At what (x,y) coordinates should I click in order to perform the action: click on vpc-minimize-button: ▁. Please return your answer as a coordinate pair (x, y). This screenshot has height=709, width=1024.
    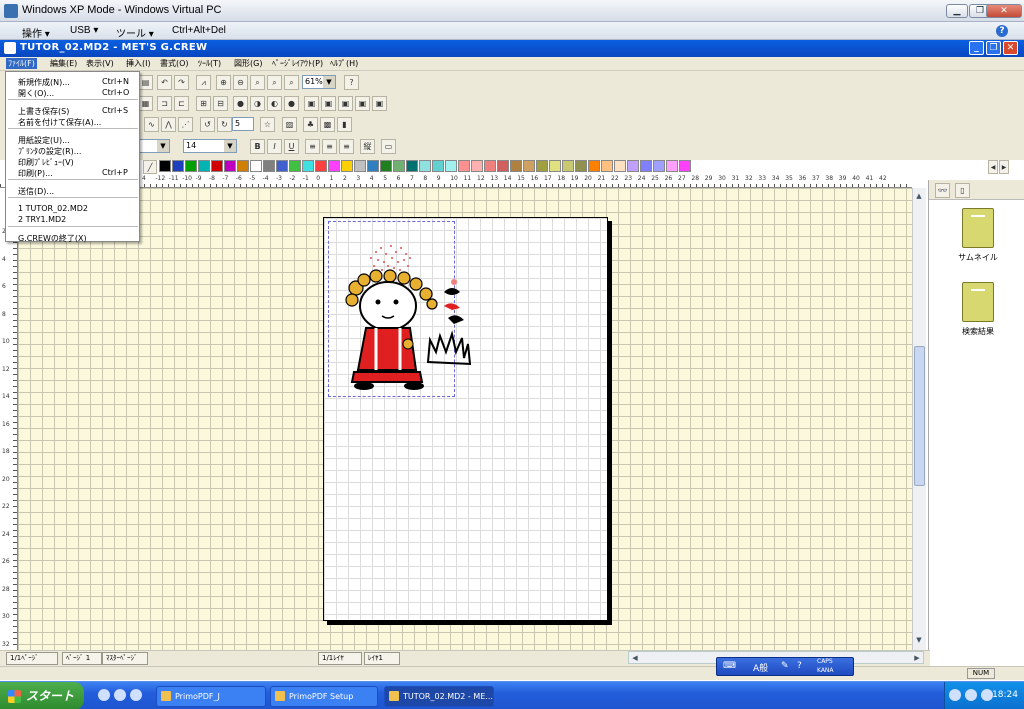
    Looking at the image, I should click on (957, 11).